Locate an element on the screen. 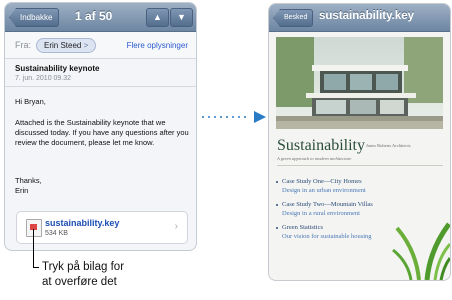 The height and width of the screenshot is (300, 452). sender-chip: Erin Steed > is located at coordinates (66, 45).